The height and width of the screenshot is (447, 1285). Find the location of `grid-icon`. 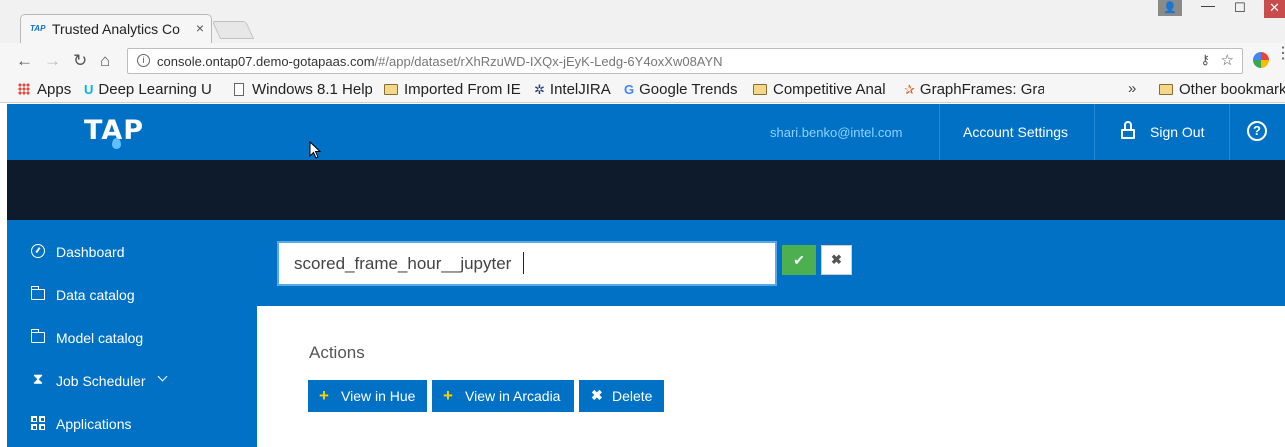

grid-icon is located at coordinates (38, 423).